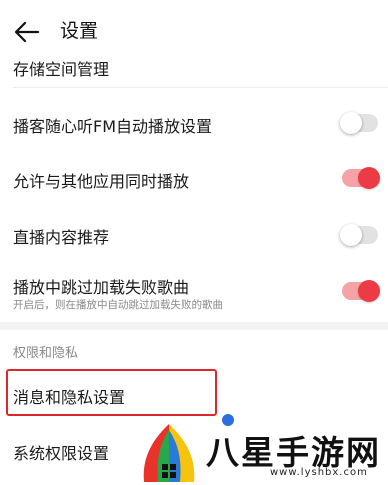 This screenshot has height=485, width=388. Describe the element at coordinates (79, 31) in the screenshot. I see `page-title: 设置` at that location.